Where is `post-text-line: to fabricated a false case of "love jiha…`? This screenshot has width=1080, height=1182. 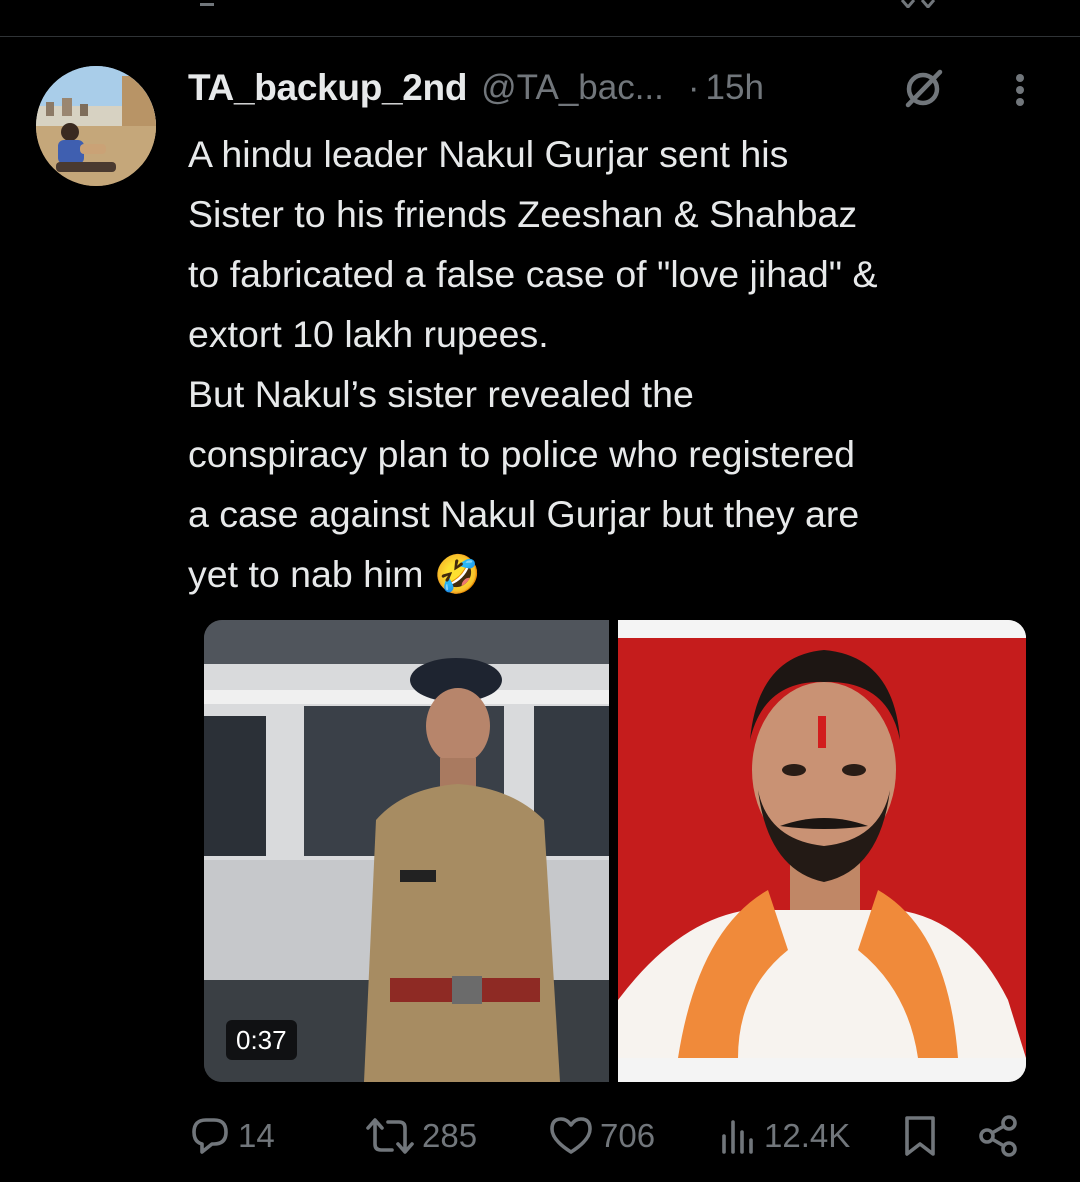 post-text-line: to fabricated a false case of "love jiha… is located at coordinates (533, 274).